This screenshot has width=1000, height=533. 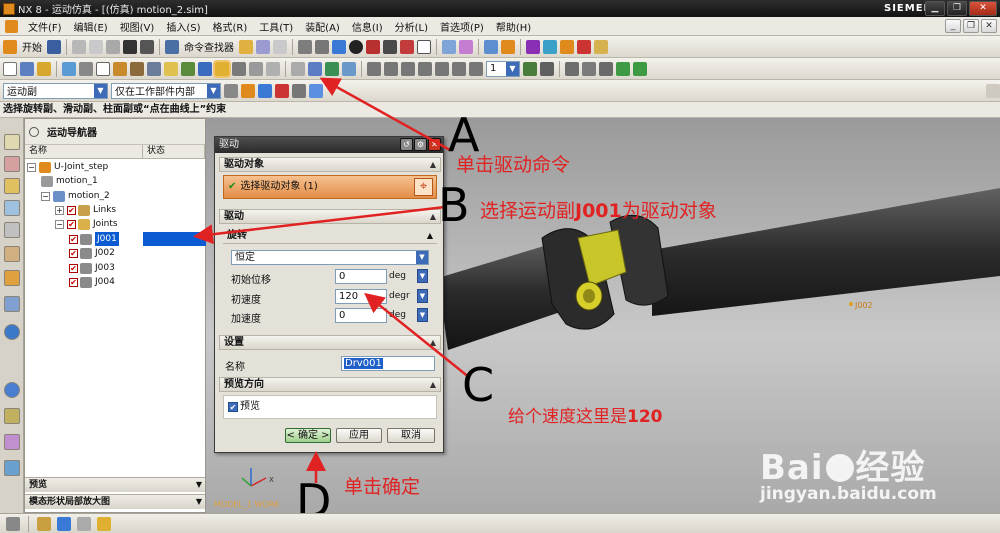 What do you see at coordinates (848, 494) in the screenshot?
I see `watermark-url: jingyan.baidu.com` at bounding box center [848, 494].